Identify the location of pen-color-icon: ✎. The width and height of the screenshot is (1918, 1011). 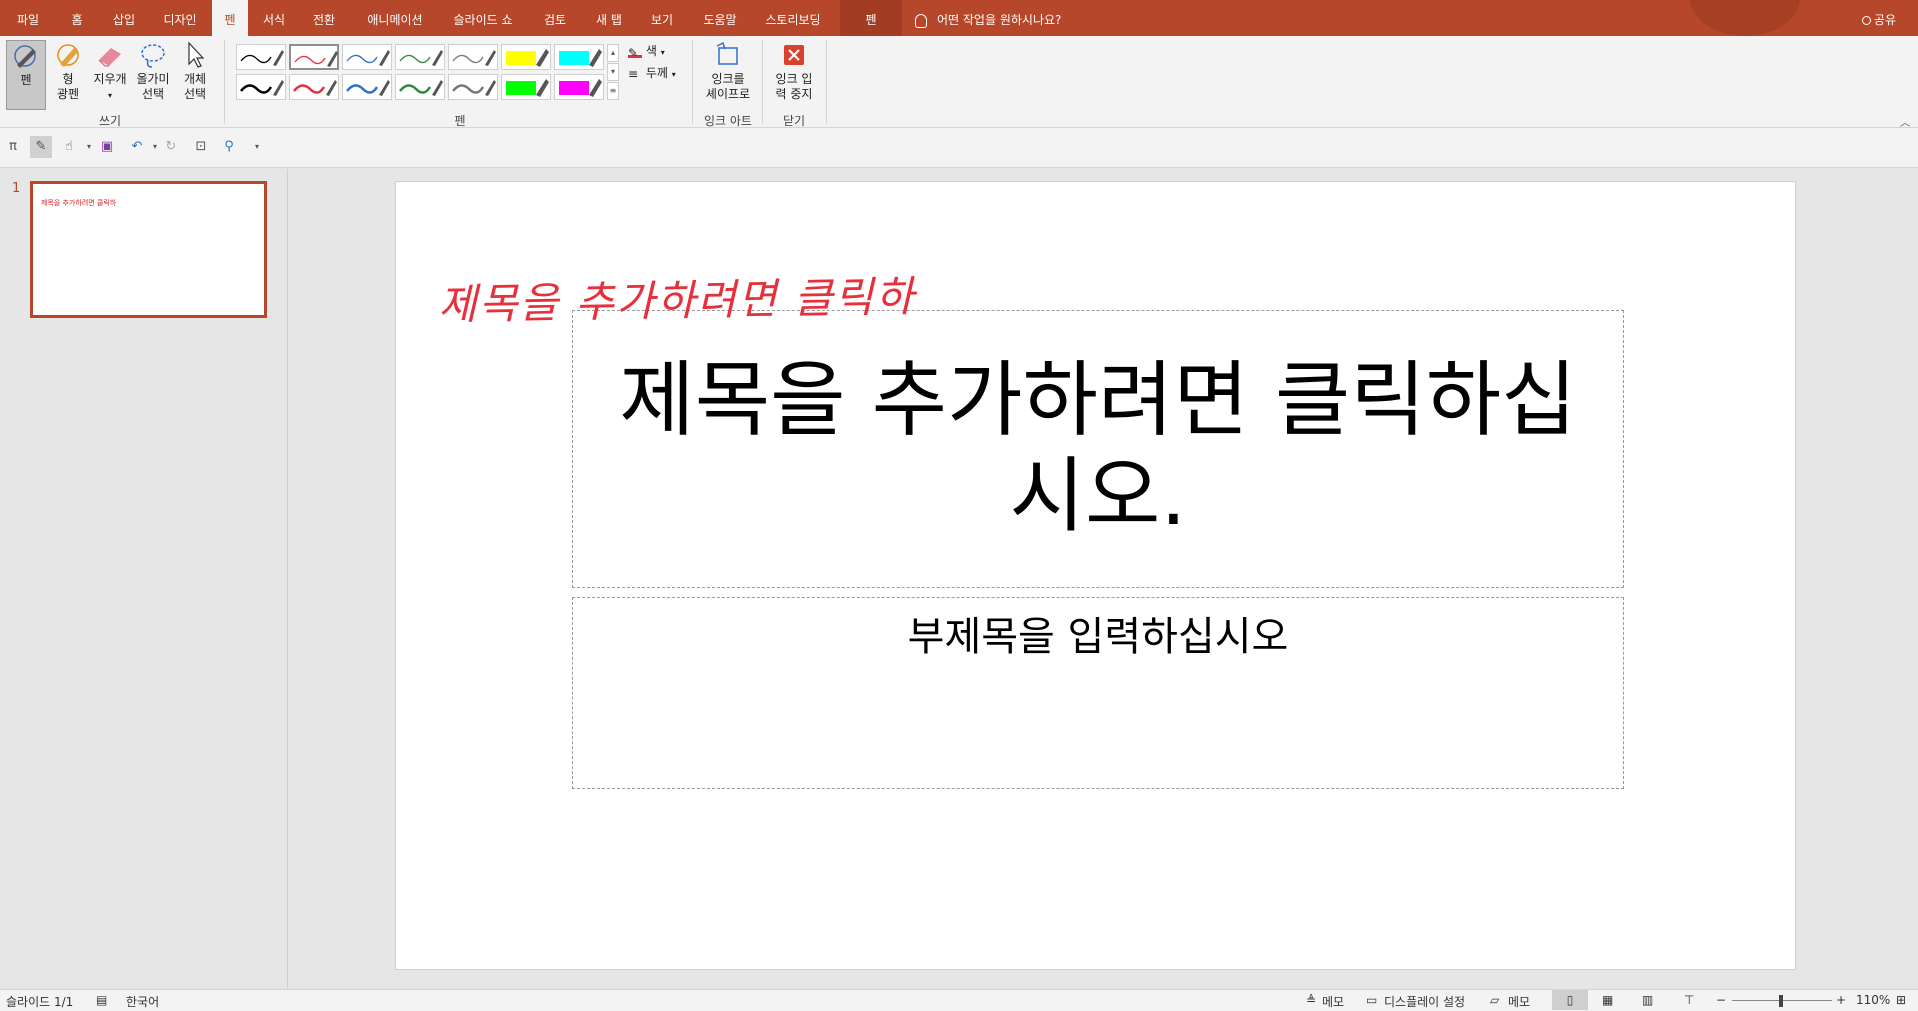
(635, 53).